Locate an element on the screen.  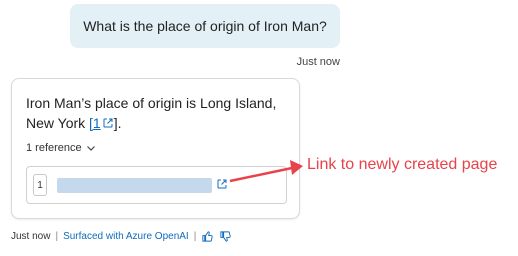
annotation-arrow is located at coordinates (266, 171).